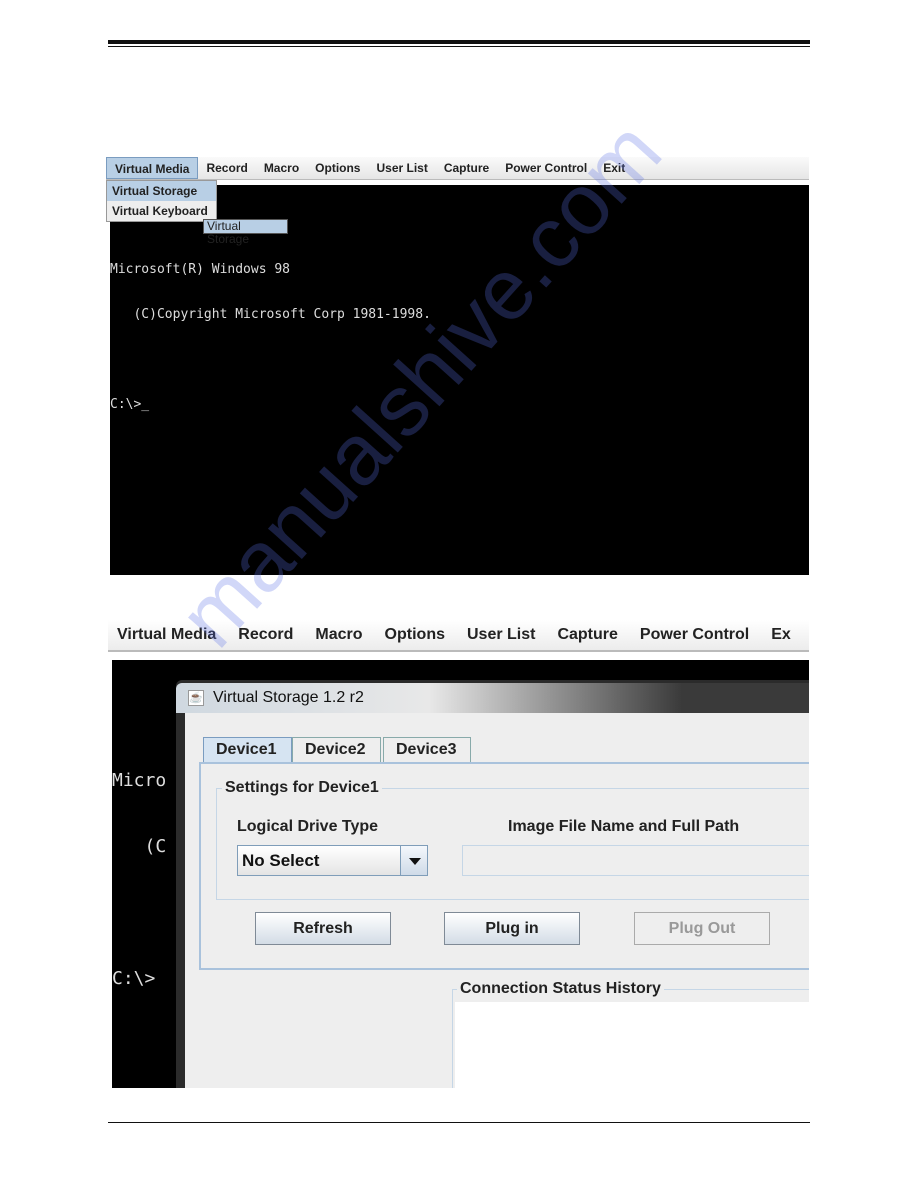 Image resolution: width=918 pixels, height=1188 pixels. I want to click on image-file-path-input, so click(635, 860).